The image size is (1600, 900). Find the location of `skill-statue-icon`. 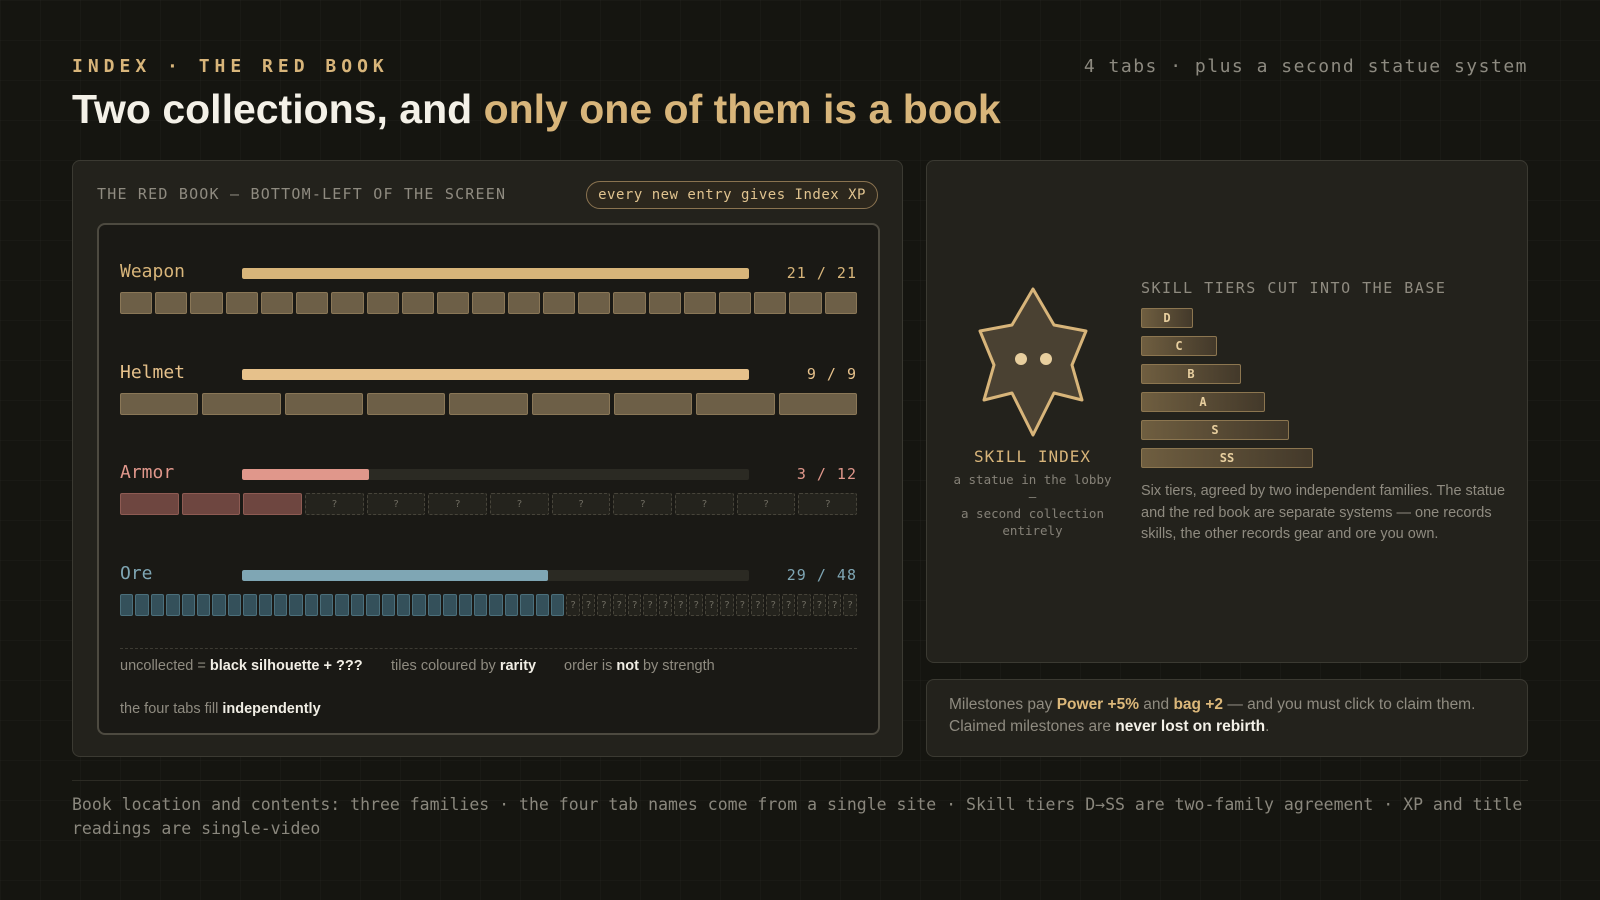

skill-statue-icon is located at coordinates (1033, 362).